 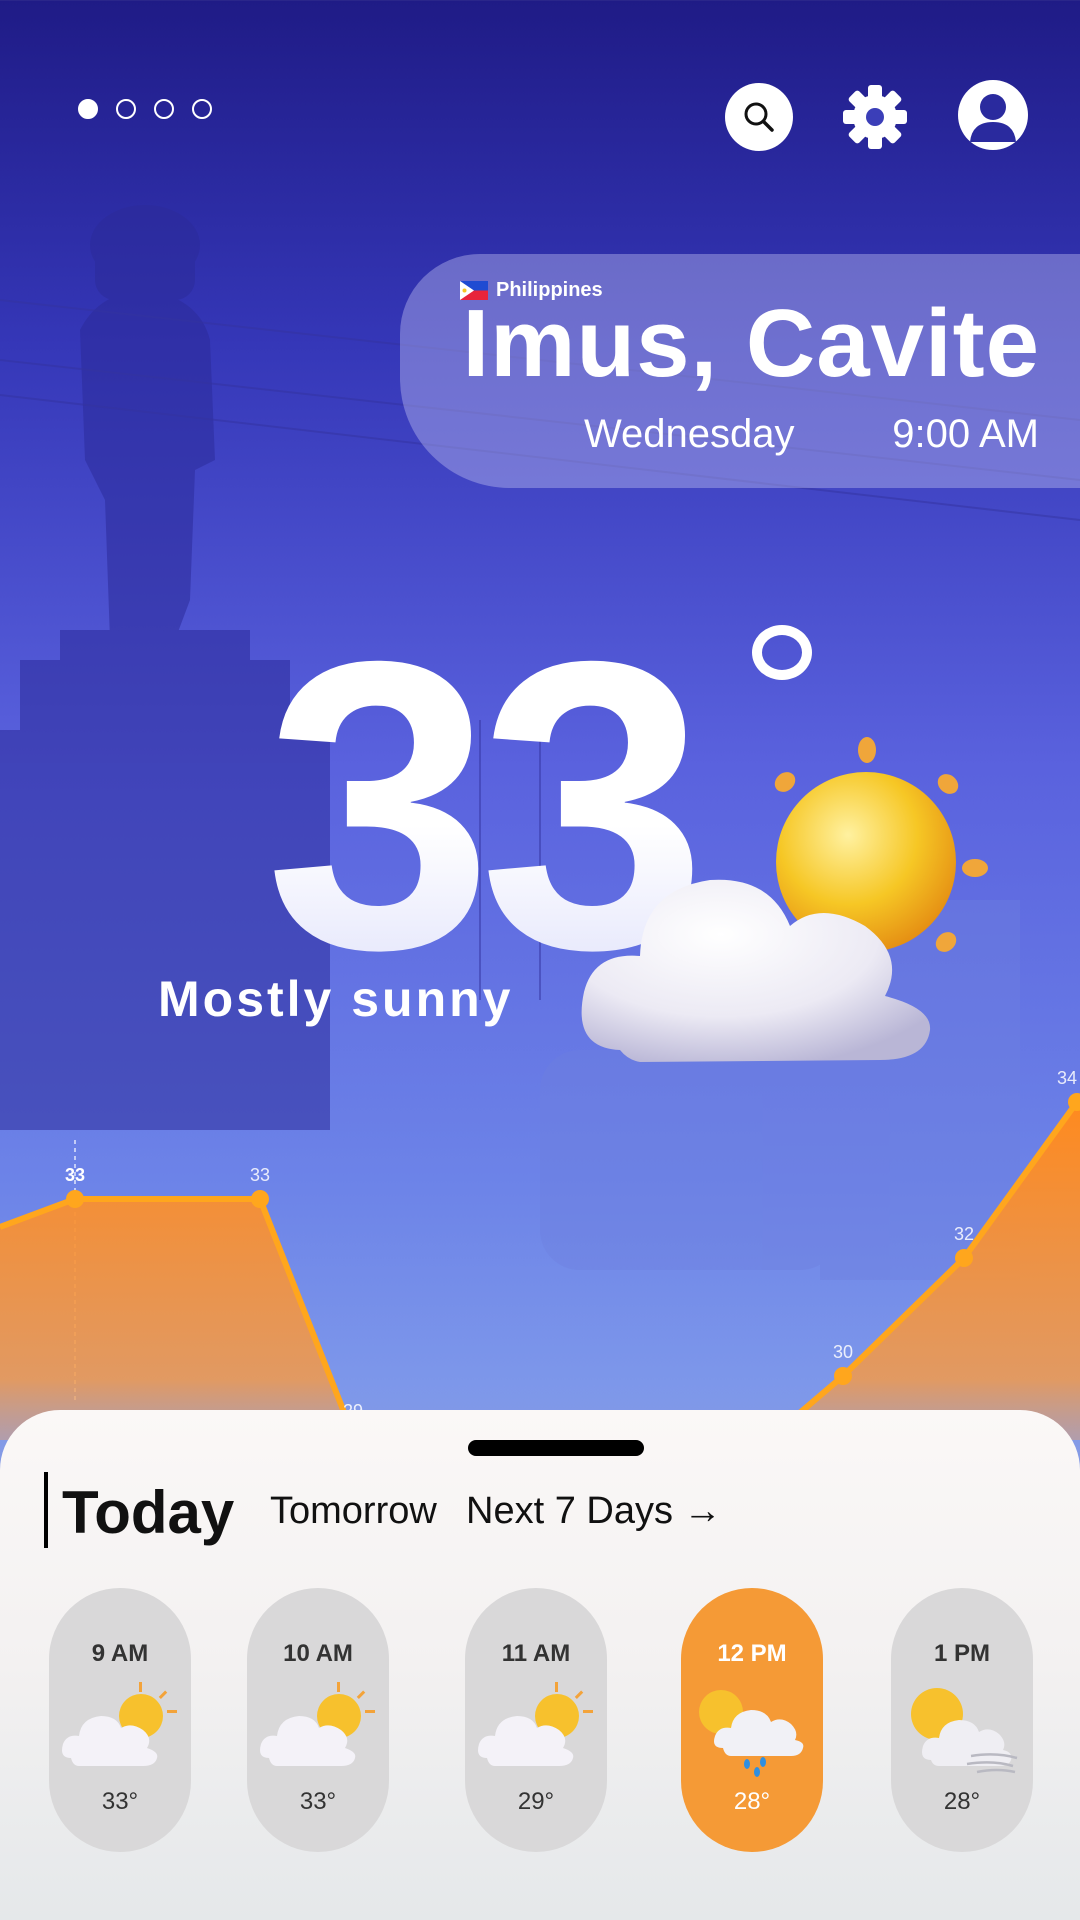 What do you see at coordinates (993, 118) in the screenshot?
I see `user-icon` at bounding box center [993, 118].